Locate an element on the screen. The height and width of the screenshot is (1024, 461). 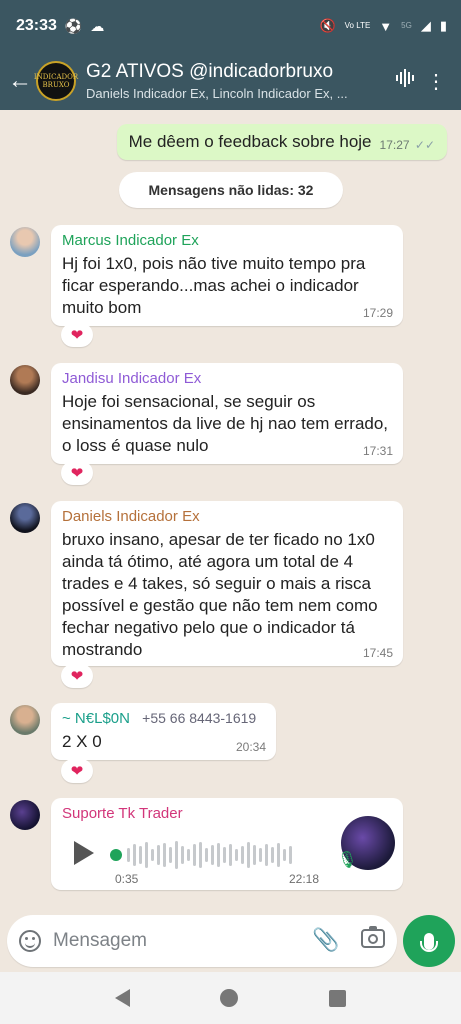
unread-banner: Mensagens não lidas: 32 is located at coordinates (231, 190).